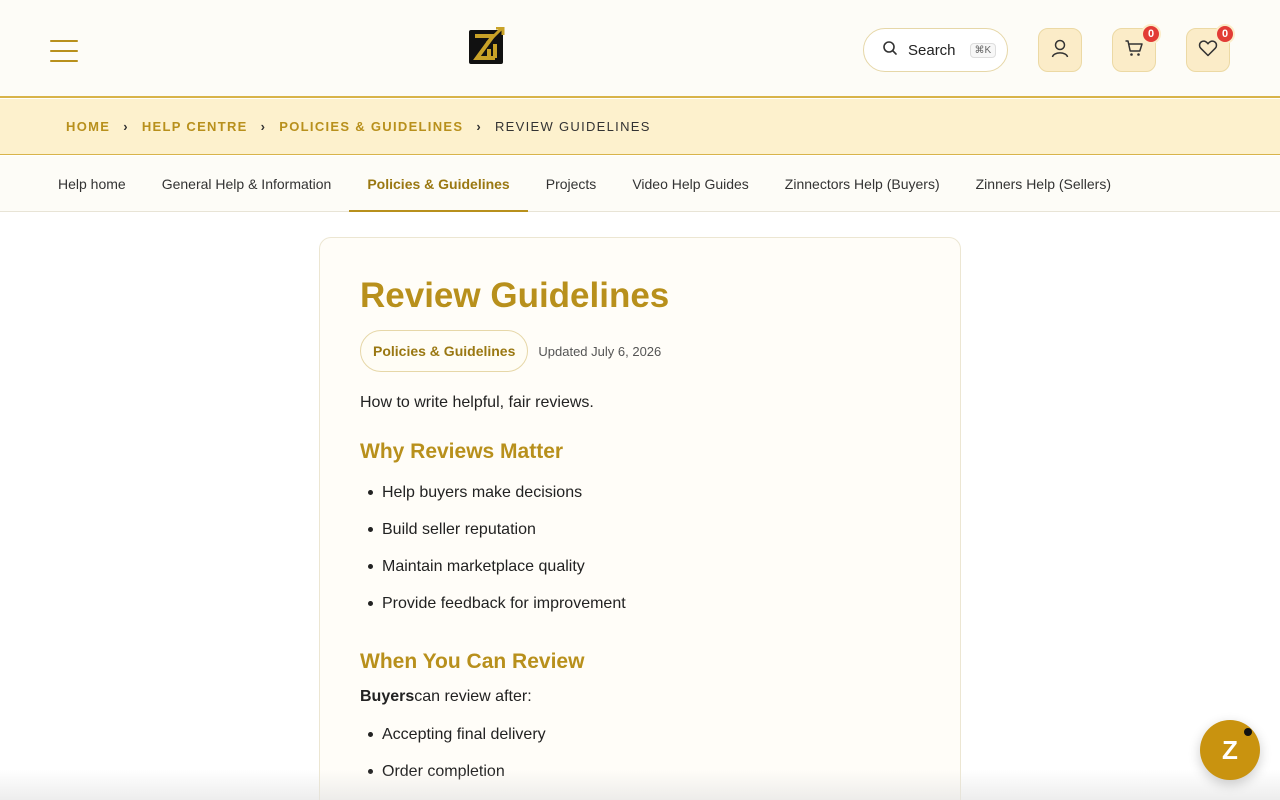 The height and width of the screenshot is (800, 1280). I want to click on tab-general-help: General Help & Information, so click(247, 183).